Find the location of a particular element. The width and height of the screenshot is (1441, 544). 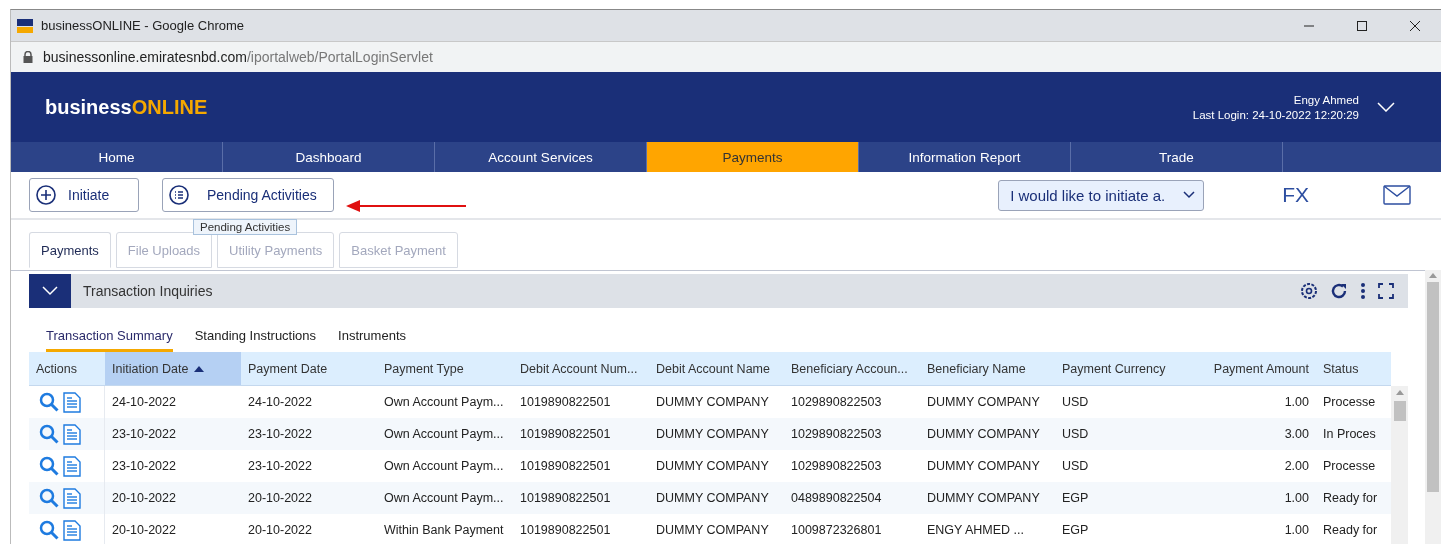

table-cell-text: 2.00 is located at coordinates (1296, 466).